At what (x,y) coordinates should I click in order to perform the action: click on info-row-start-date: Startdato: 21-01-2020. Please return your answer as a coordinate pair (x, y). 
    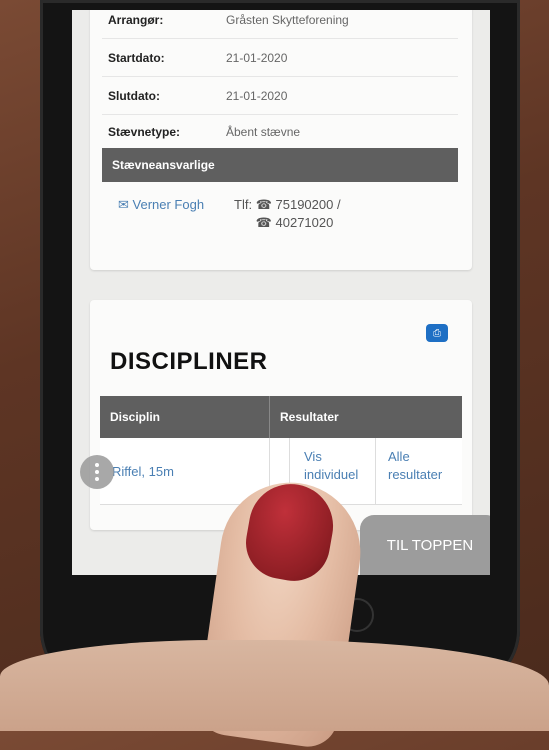
    Looking at the image, I should click on (280, 58).